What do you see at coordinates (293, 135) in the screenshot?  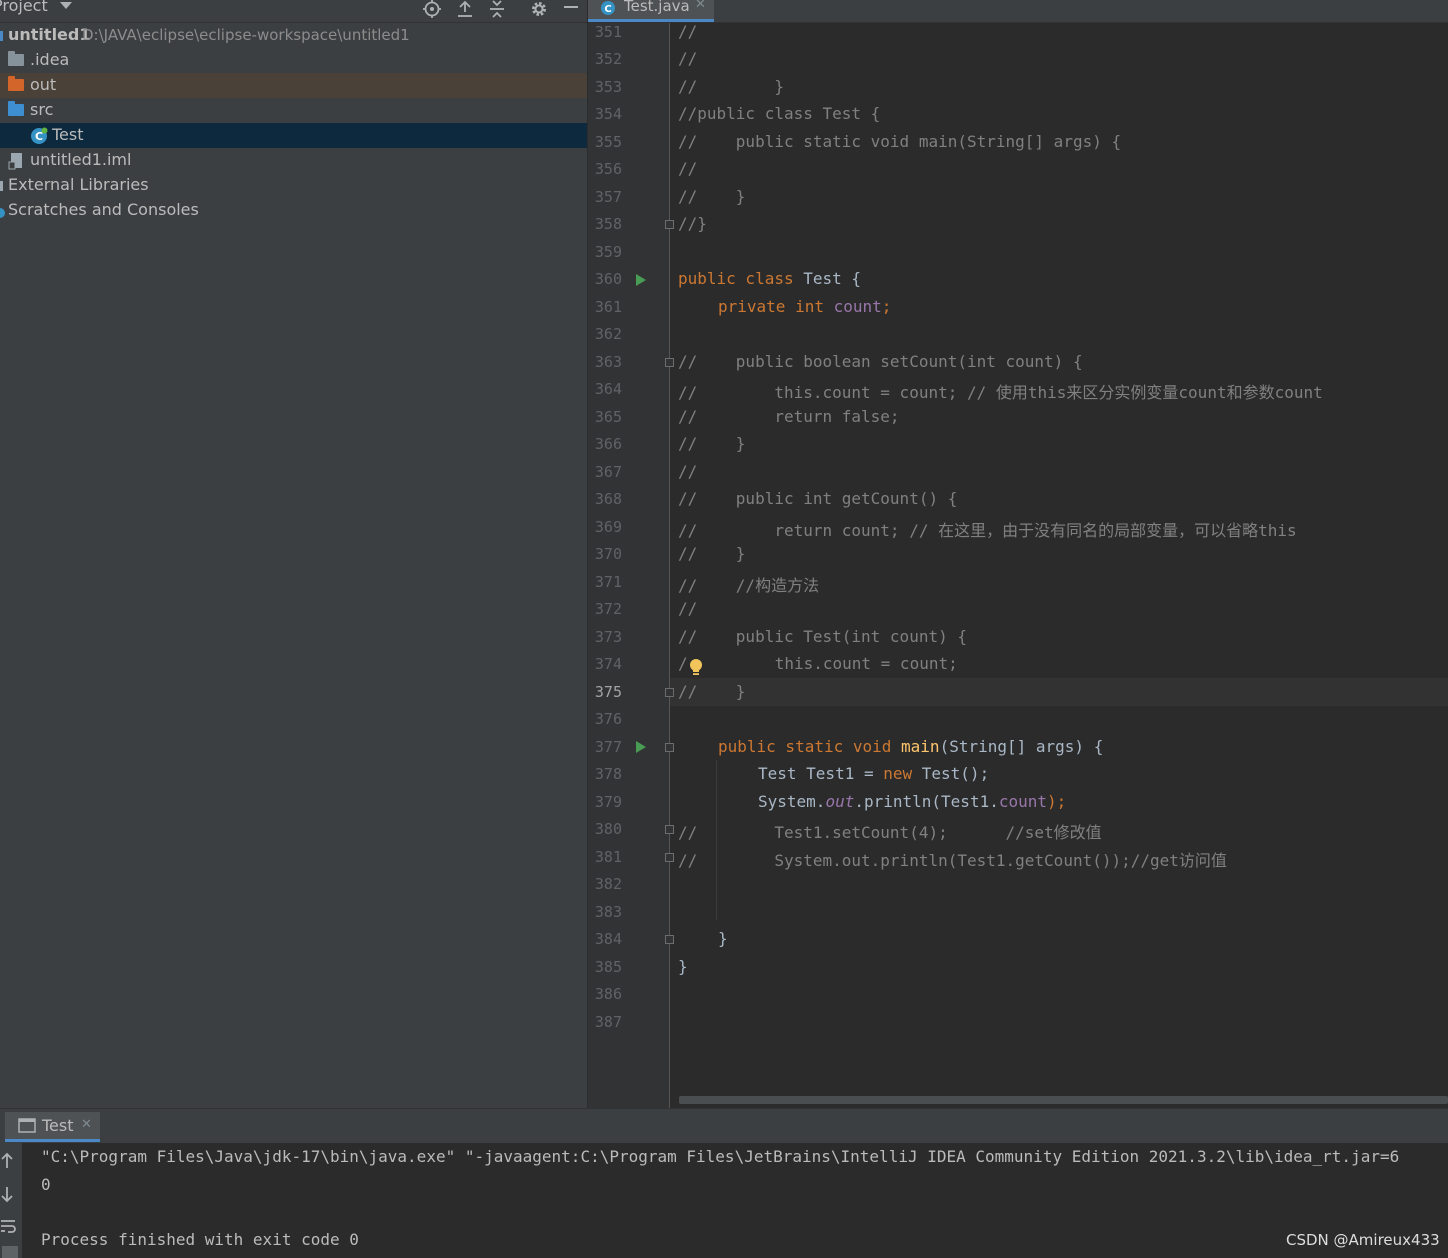 I see `tree-item-test: C Test` at bounding box center [293, 135].